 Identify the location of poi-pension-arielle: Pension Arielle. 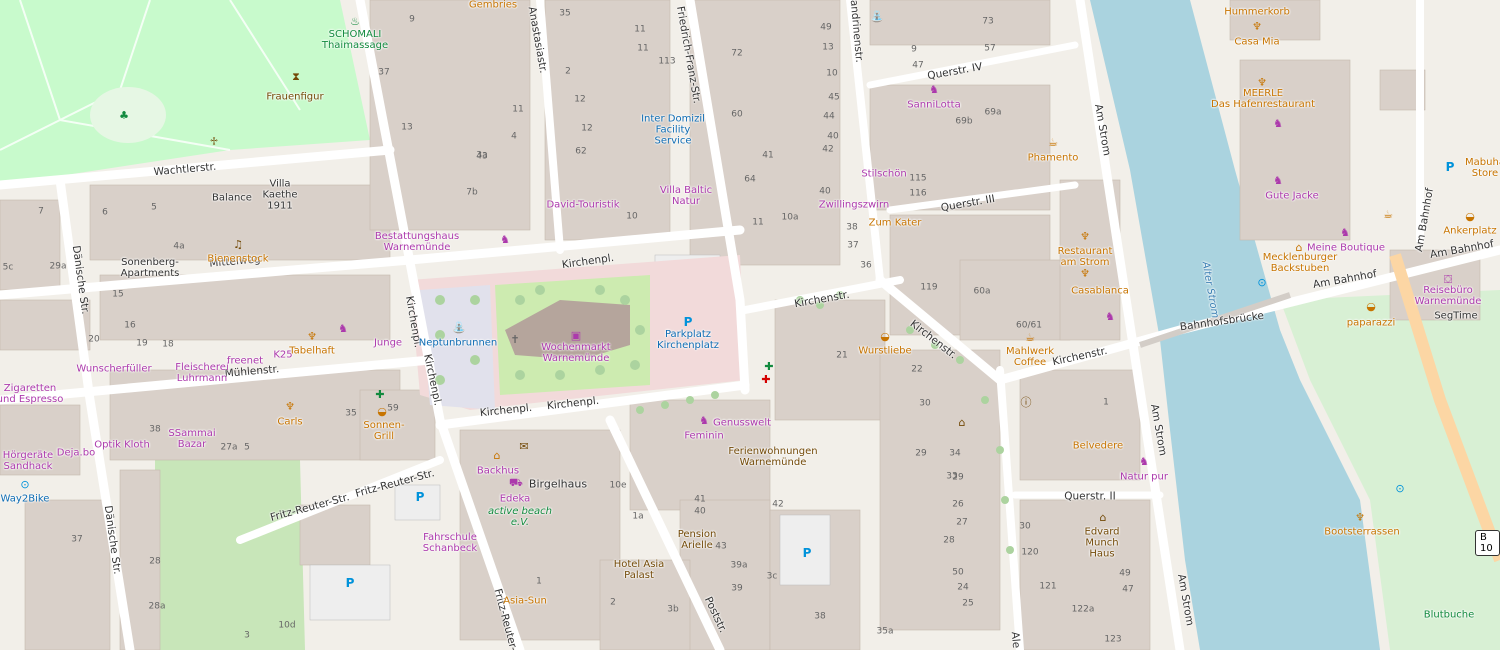
(697, 540).